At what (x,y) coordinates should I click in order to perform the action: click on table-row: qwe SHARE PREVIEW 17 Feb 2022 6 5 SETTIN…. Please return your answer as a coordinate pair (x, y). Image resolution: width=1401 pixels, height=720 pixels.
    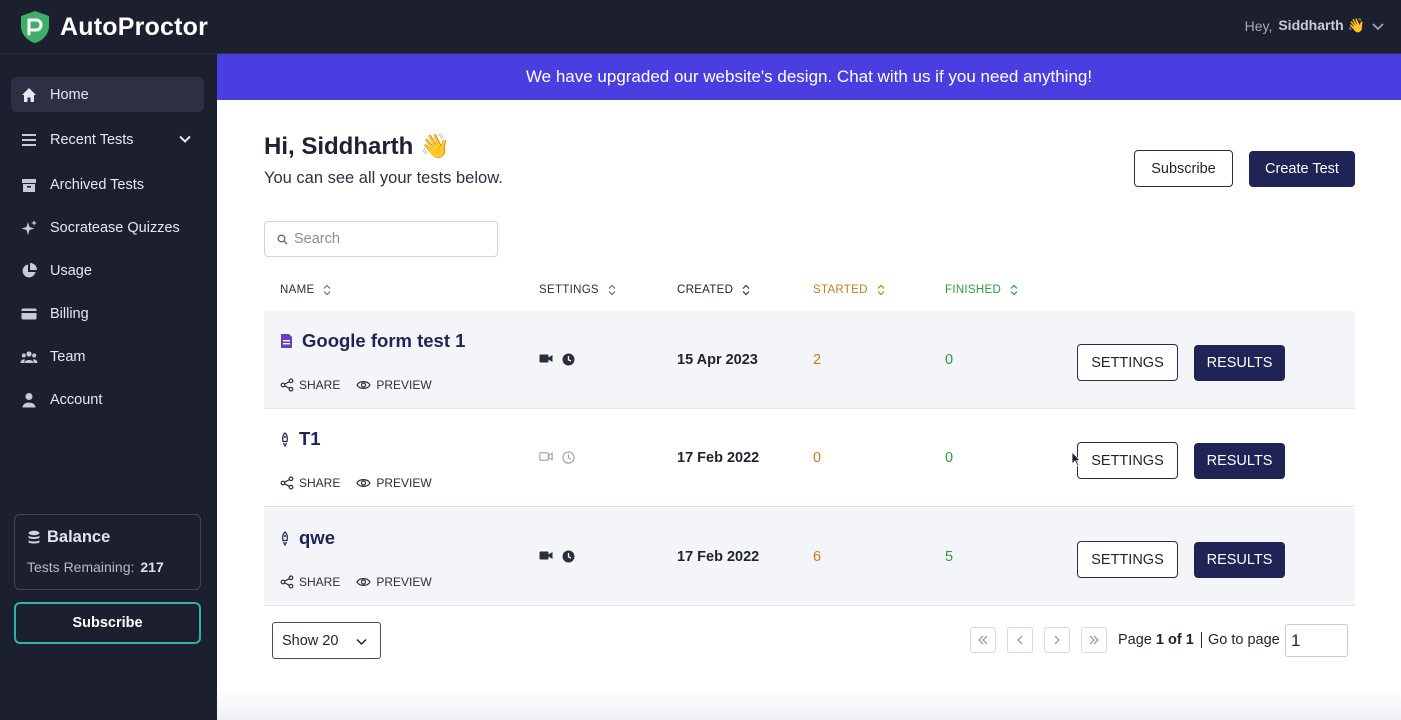
    Looking at the image, I should click on (809, 557).